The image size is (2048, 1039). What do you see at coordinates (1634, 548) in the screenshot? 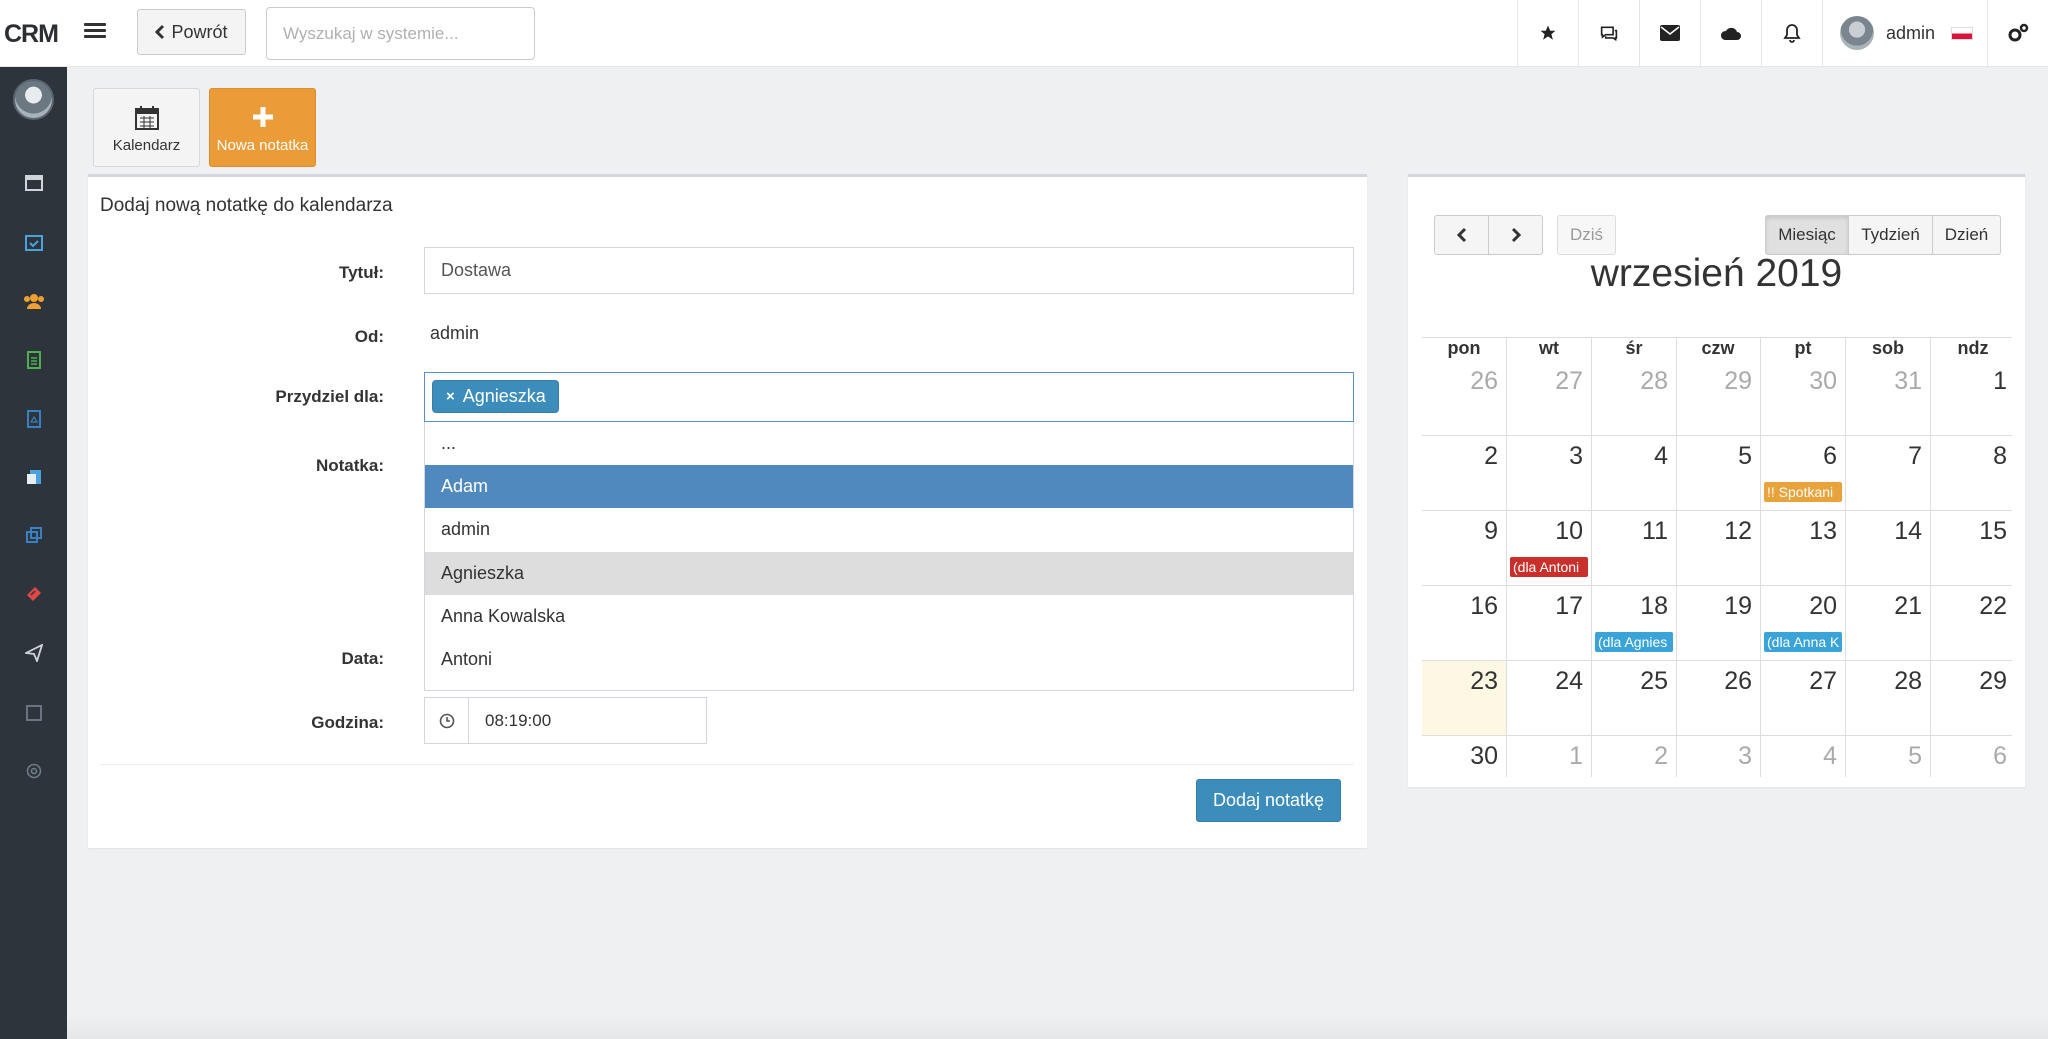
I see `day-cell: 11` at bounding box center [1634, 548].